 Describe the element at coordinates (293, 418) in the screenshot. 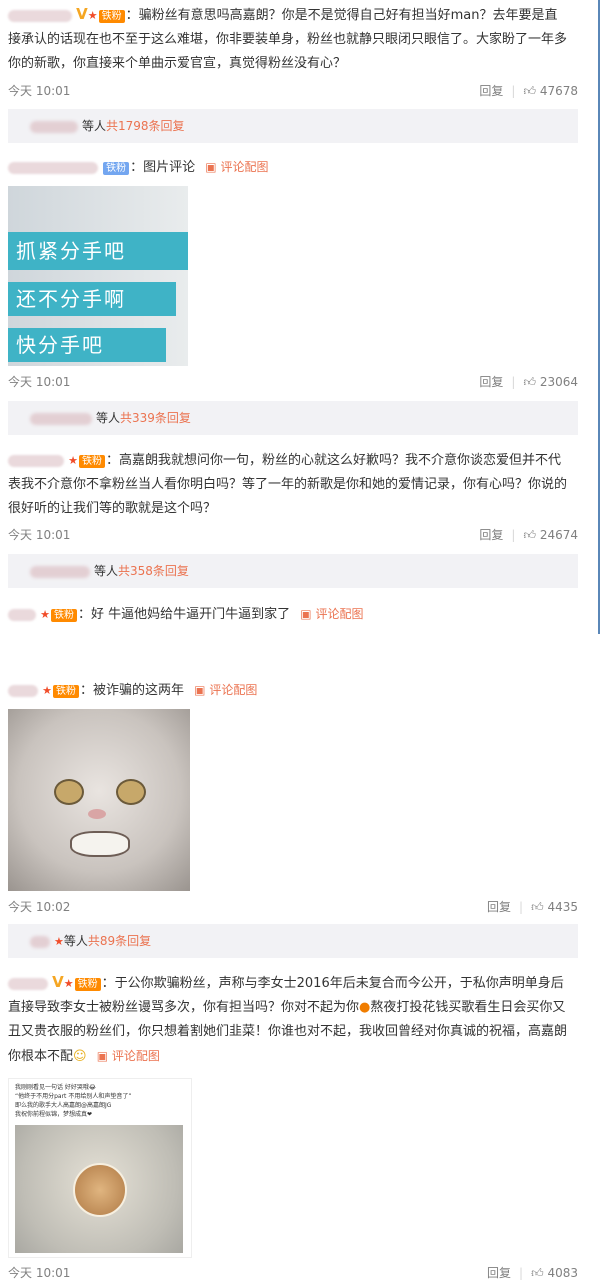

I see `reply-summary: 等人共339条回复` at that location.